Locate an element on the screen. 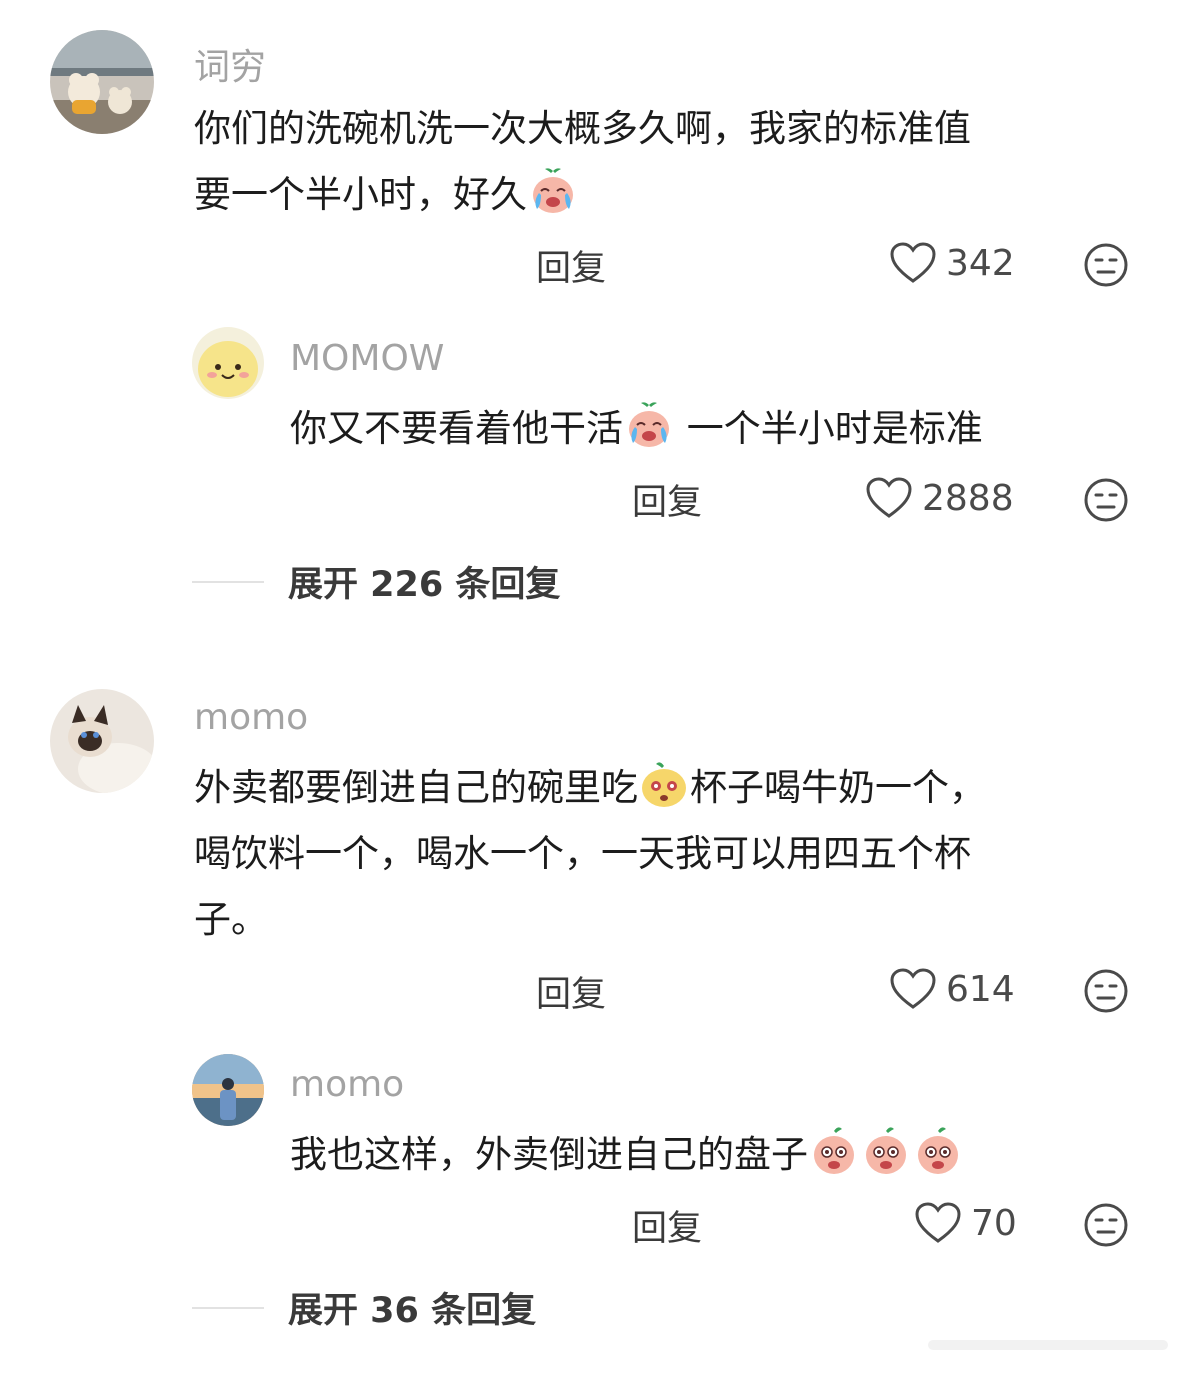  like-count: 614 is located at coordinates (980, 989).